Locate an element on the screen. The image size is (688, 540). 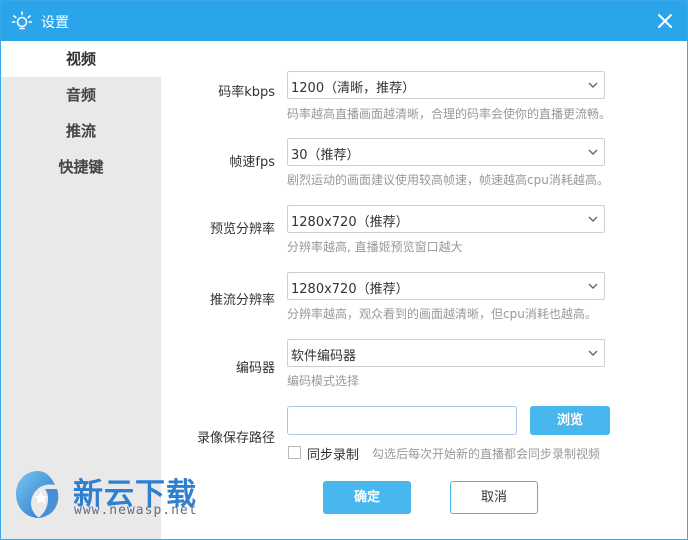
stream-resolution-value: 1280x720（推荐） is located at coordinates (350, 289).